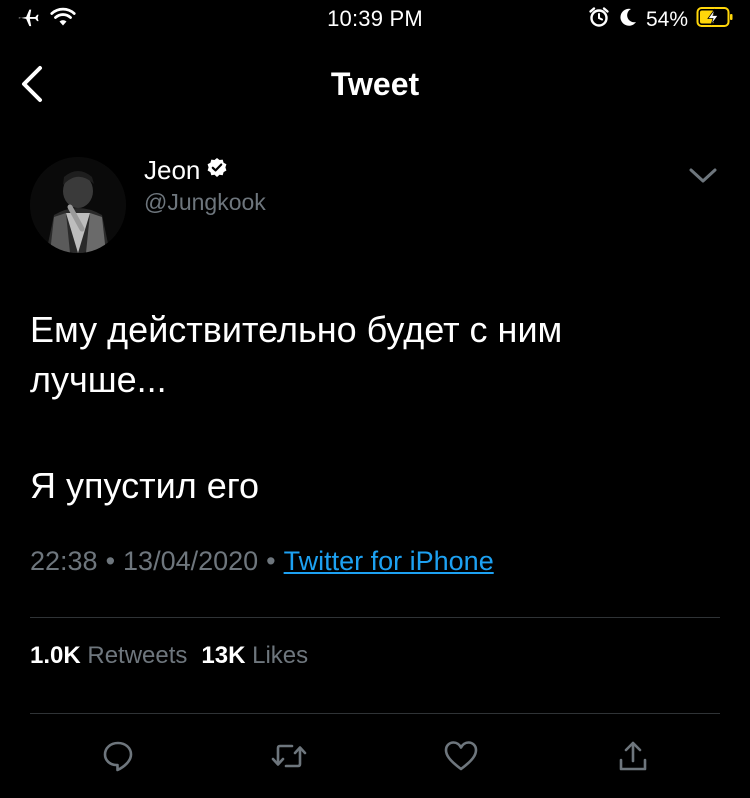 The width and height of the screenshot is (750, 798). Describe the element at coordinates (296, 329) in the screenshot. I see `tweet-line: Ему действительно будет с ним` at that location.